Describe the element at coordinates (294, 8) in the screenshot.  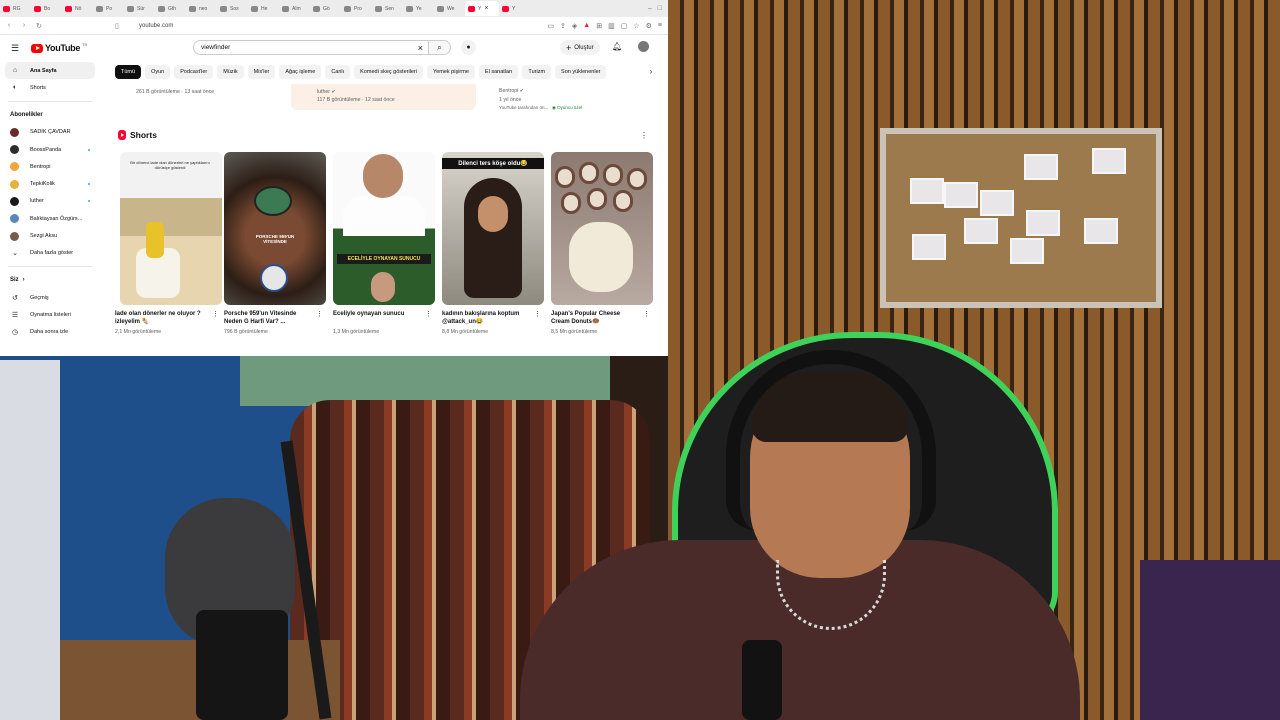
I see `browser-tab: Alm` at that location.